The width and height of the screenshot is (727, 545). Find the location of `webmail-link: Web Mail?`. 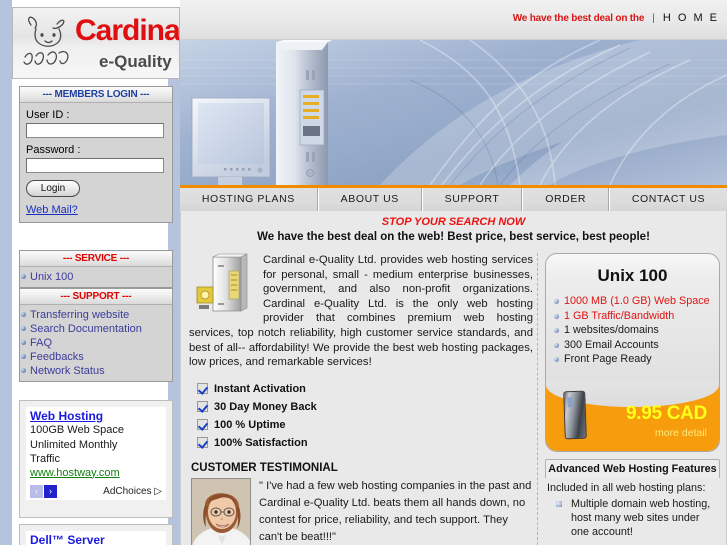

webmail-link: Web Mail? is located at coordinates (96, 210).